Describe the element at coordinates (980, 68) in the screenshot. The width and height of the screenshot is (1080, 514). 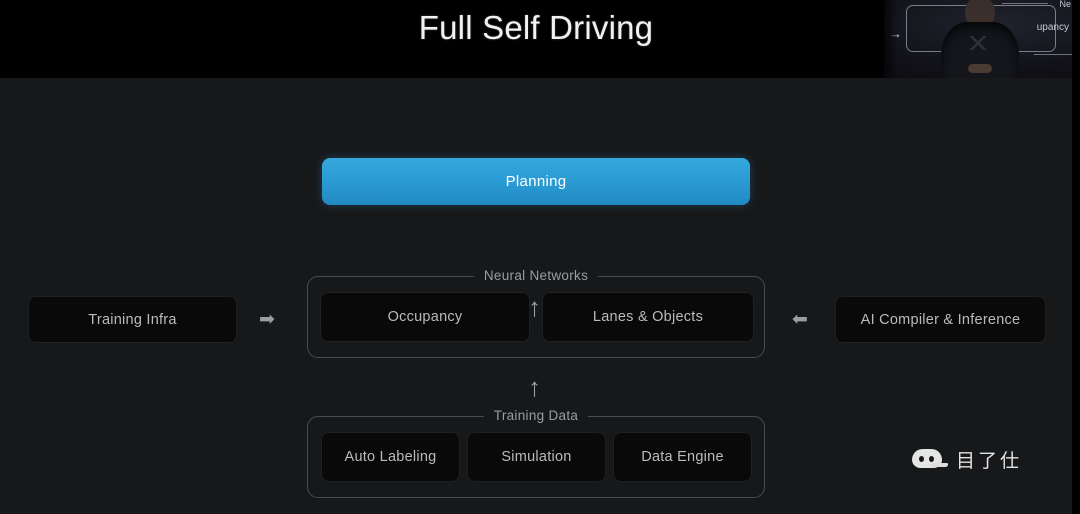
I see `presenter-hands` at that location.